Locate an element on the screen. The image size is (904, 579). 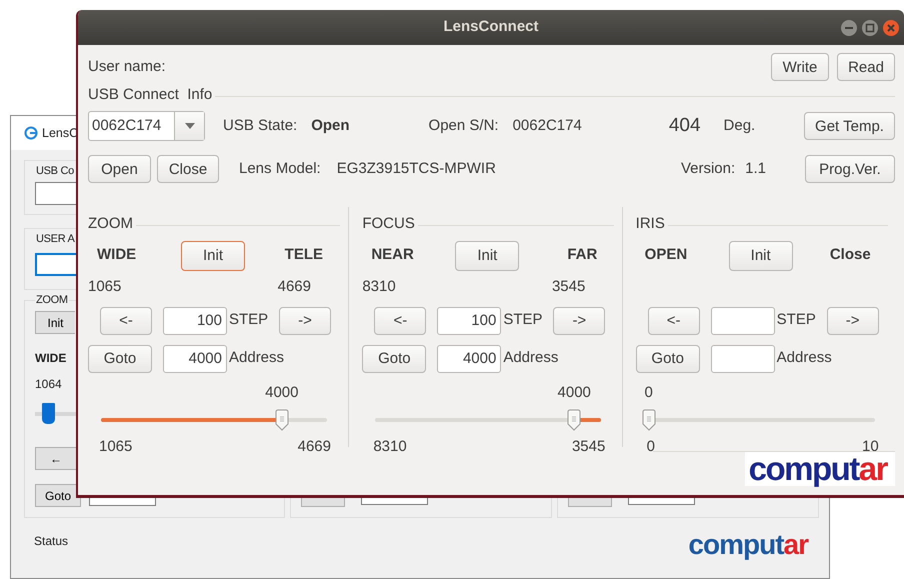
section-label: FOCUS is located at coordinates (388, 224).